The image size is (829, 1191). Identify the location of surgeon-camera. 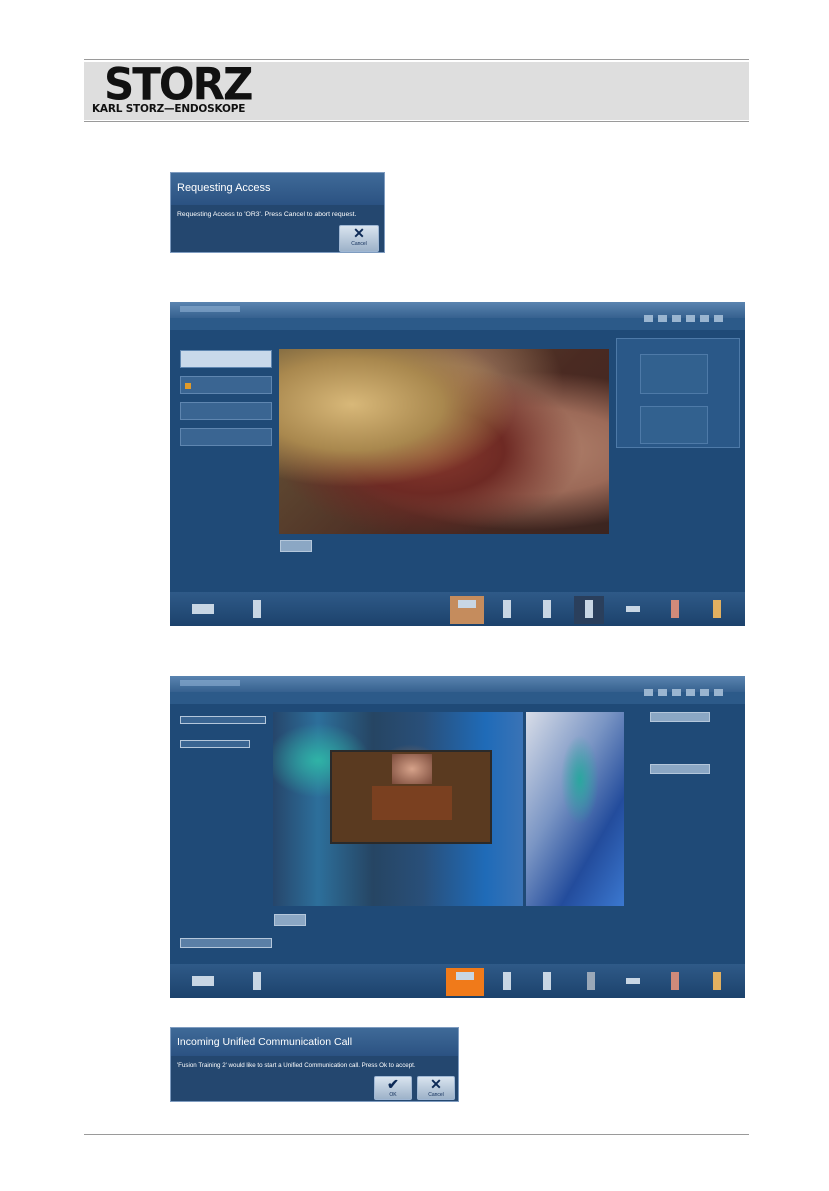
(575, 809).